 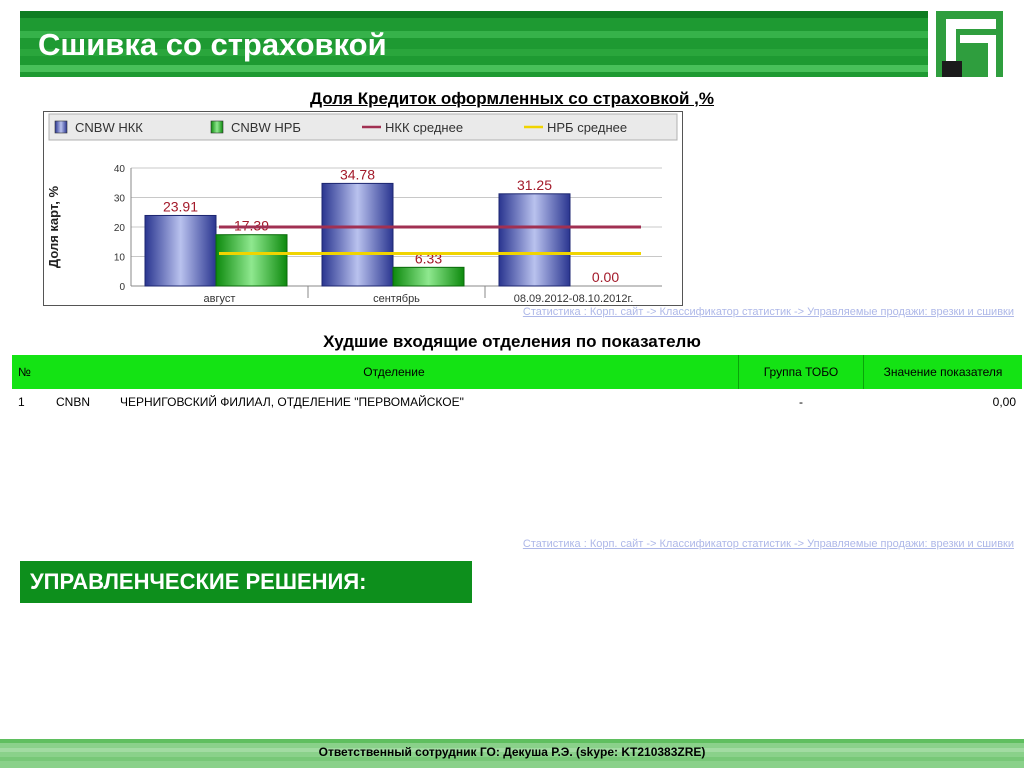 What do you see at coordinates (109, 127) in the screenshot?
I see `legend-label: CNBW НКК` at bounding box center [109, 127].